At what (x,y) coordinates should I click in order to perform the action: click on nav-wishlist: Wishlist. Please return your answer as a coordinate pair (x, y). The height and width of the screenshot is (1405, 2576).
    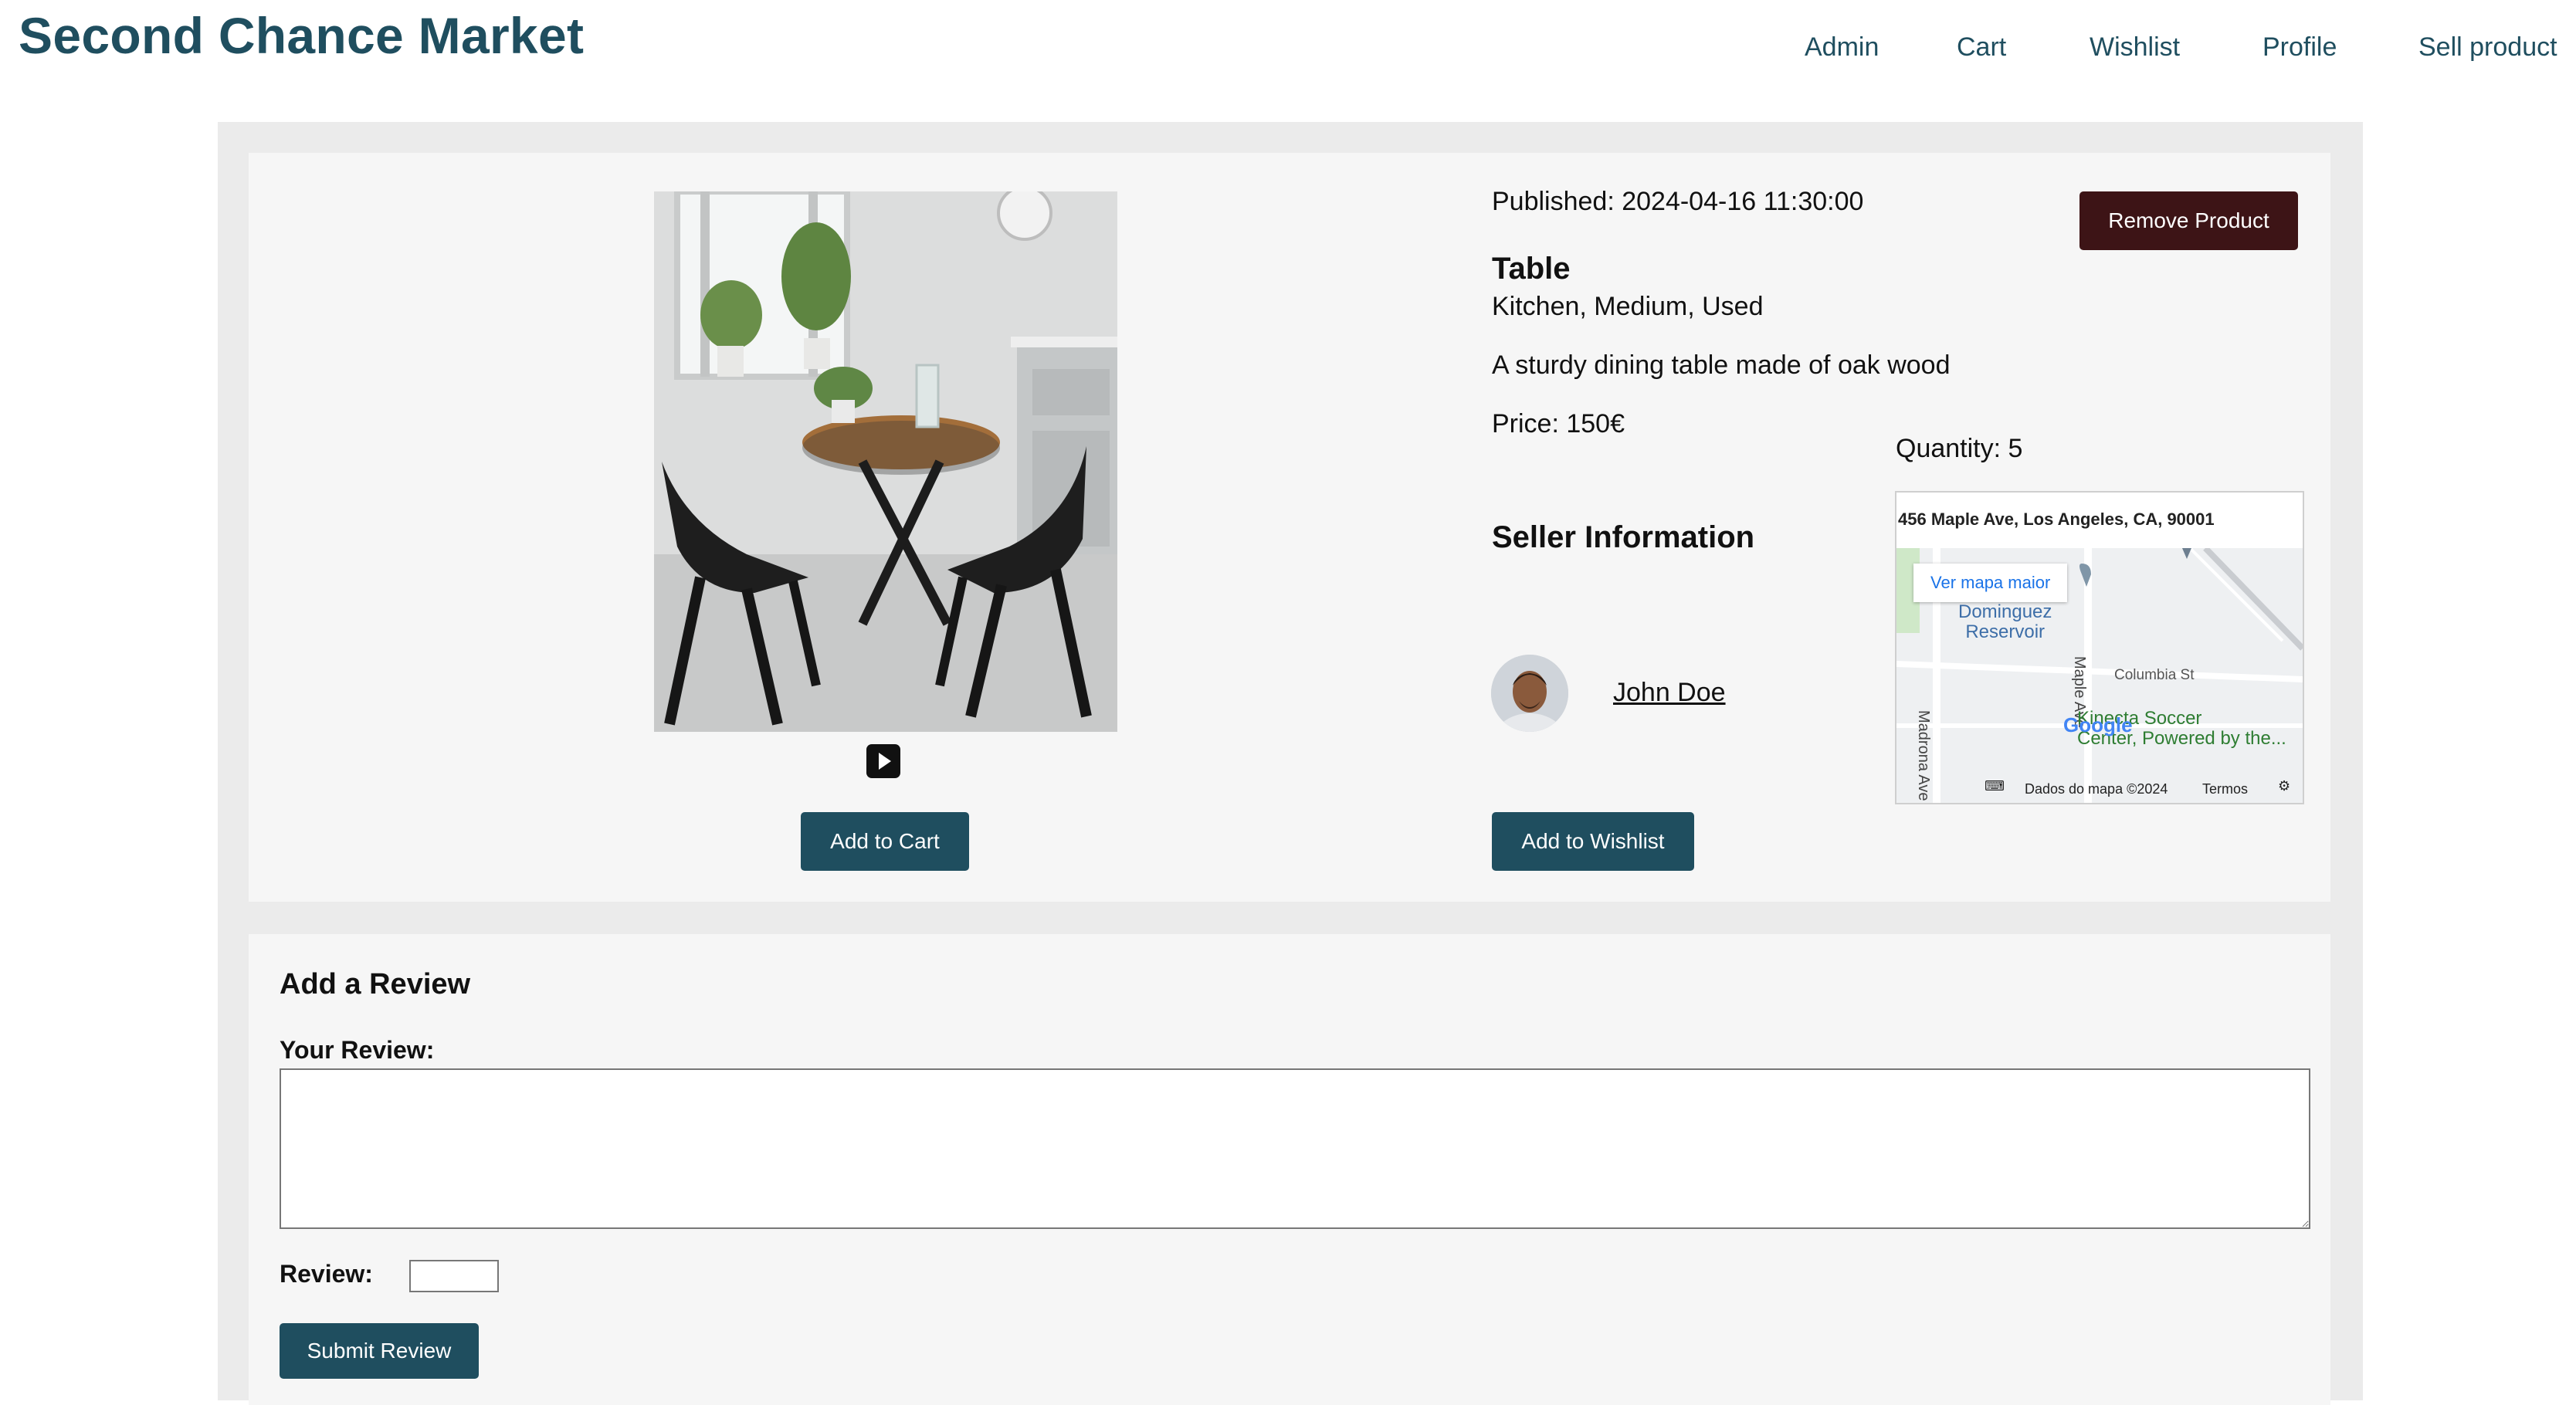
    Looking at the image, I should click on (2135, 47).